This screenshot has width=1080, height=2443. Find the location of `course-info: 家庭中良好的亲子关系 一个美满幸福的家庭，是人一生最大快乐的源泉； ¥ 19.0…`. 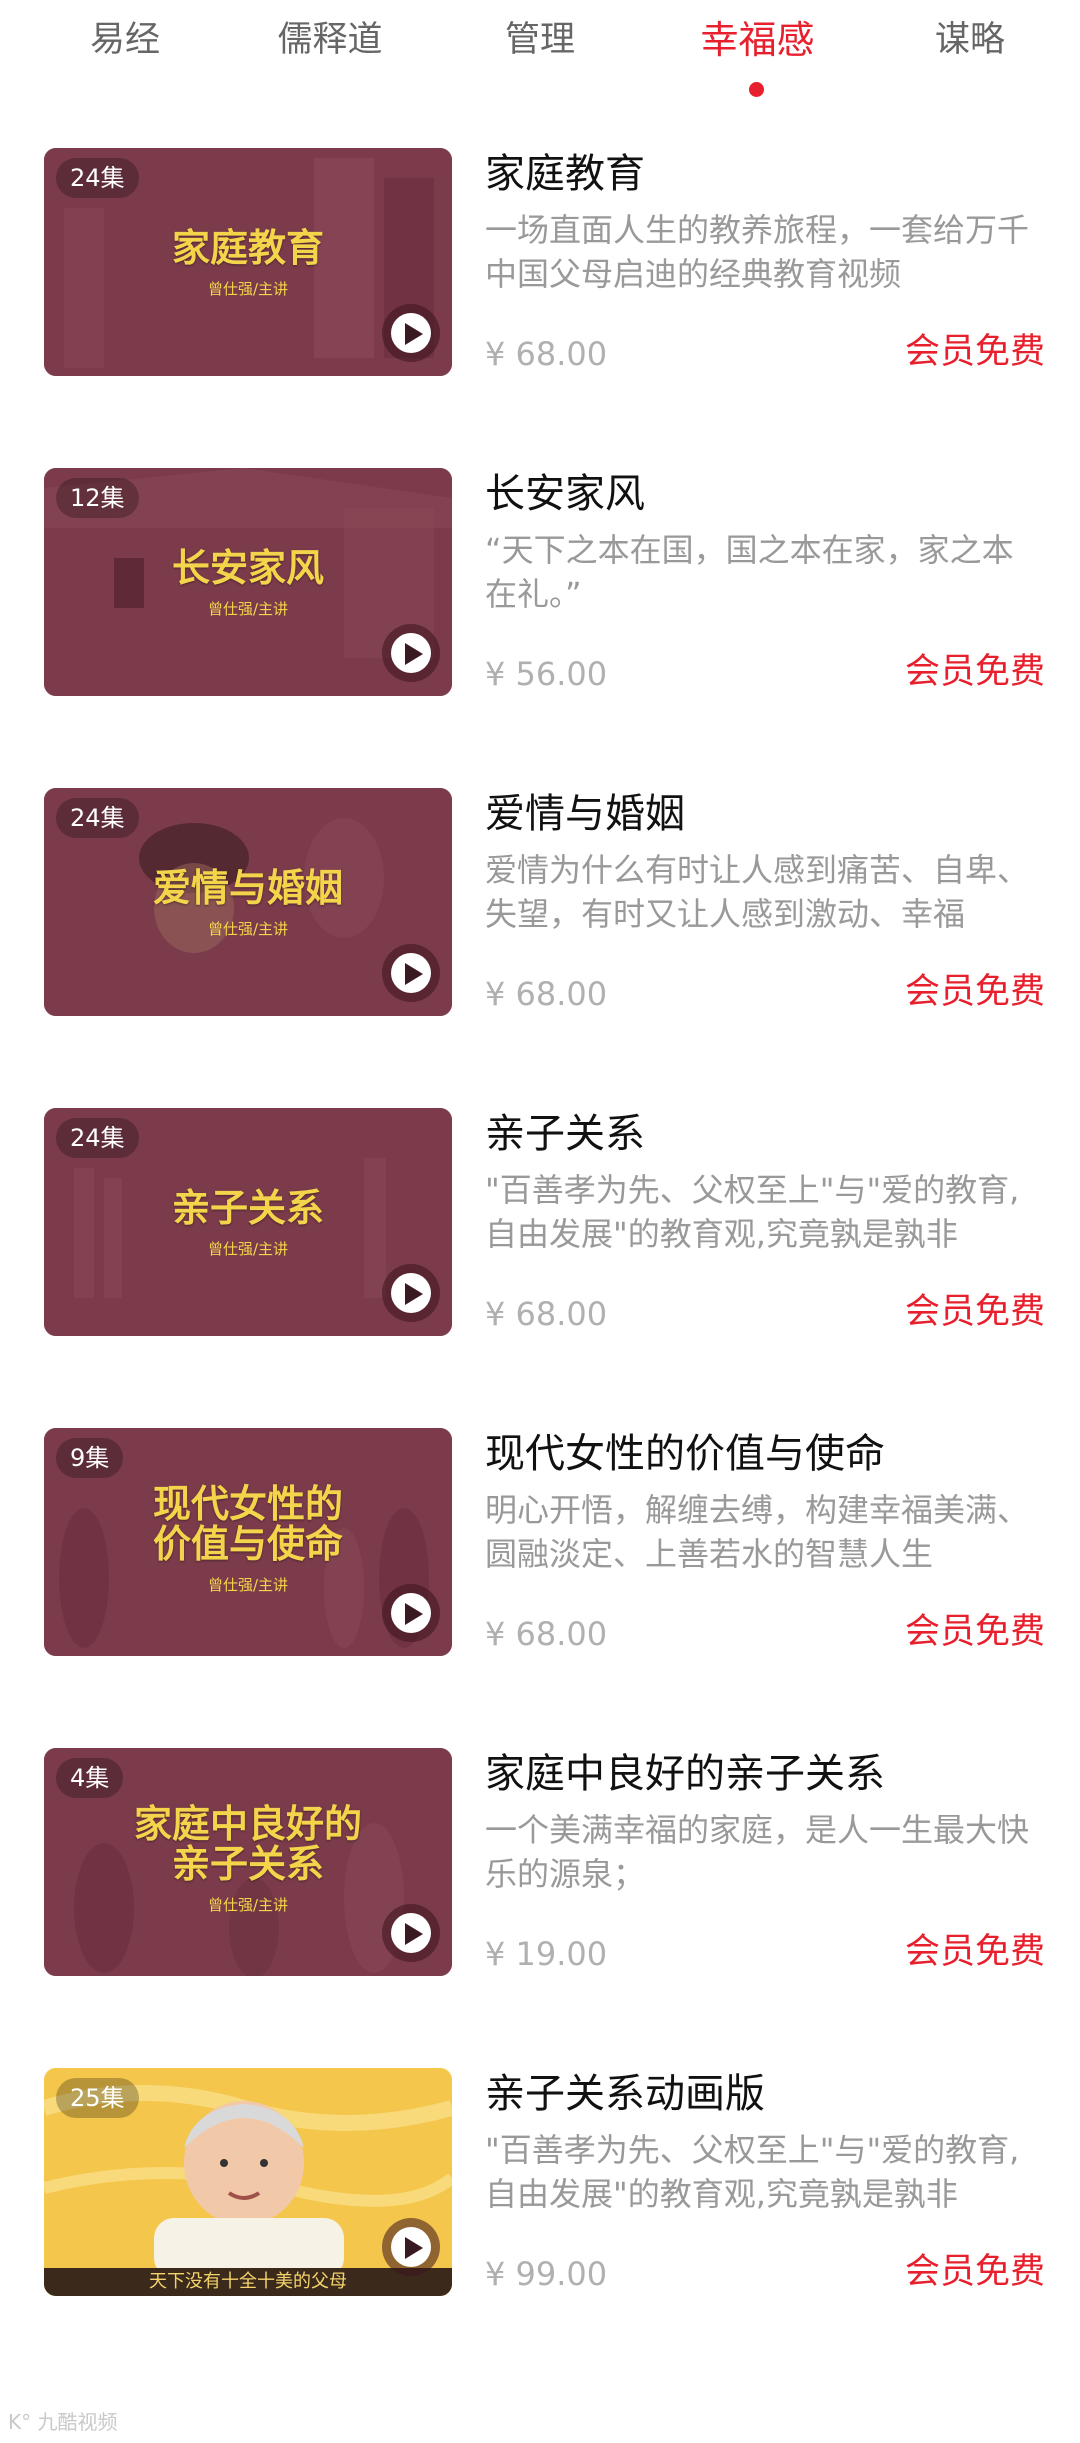

course-info: 家庭中良好的亲子关系 一个美满幸福的家庭，是人一生最大快乐的源泉； ¥ 19.0… is located at coordinates (765, 1862).